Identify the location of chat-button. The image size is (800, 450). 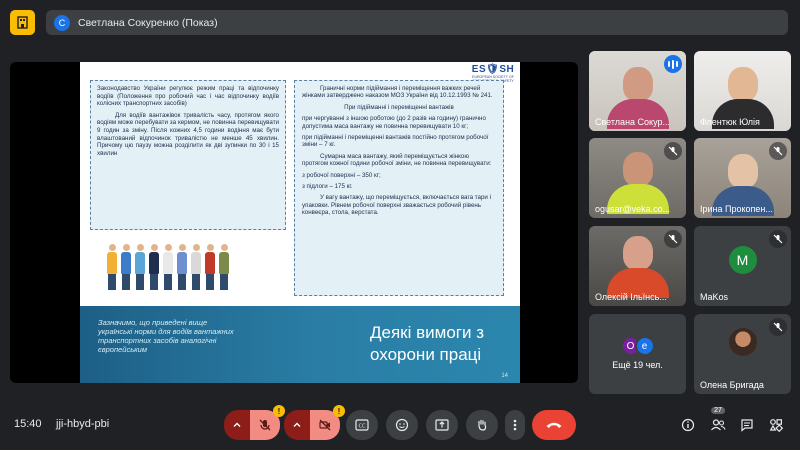
(747, 425).